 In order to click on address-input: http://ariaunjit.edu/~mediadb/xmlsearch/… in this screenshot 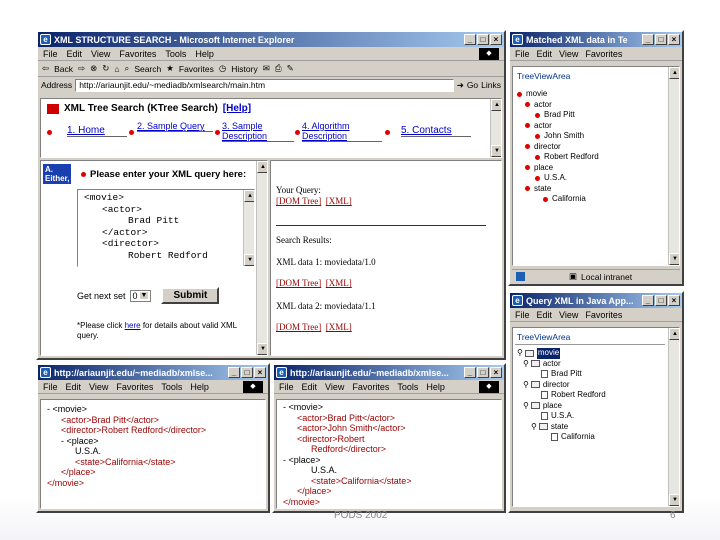, I will do `click(264, 85)`.